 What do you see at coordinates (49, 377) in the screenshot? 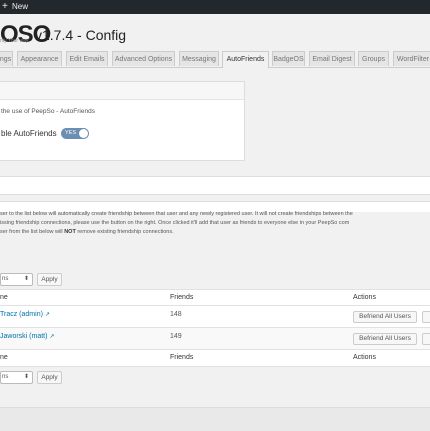
I see `apply-button-bottom: Apply` at bounding box center [49, 377].